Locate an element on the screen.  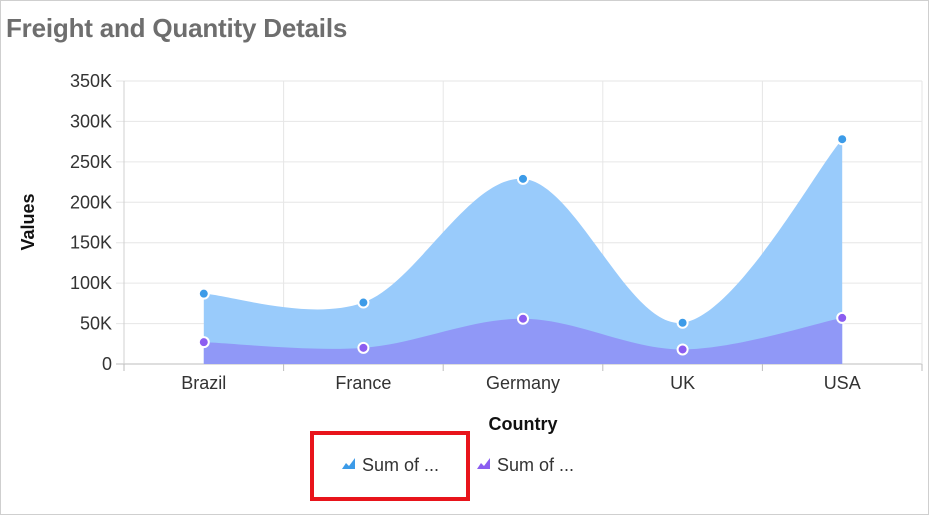
y-tick-label: 100K is located at coordinates (91, 283).